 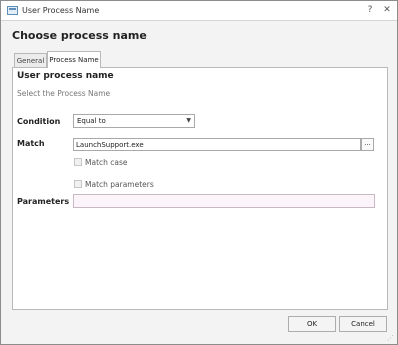 I want to click on close-icon: ✕, so click(x=387, y=10).